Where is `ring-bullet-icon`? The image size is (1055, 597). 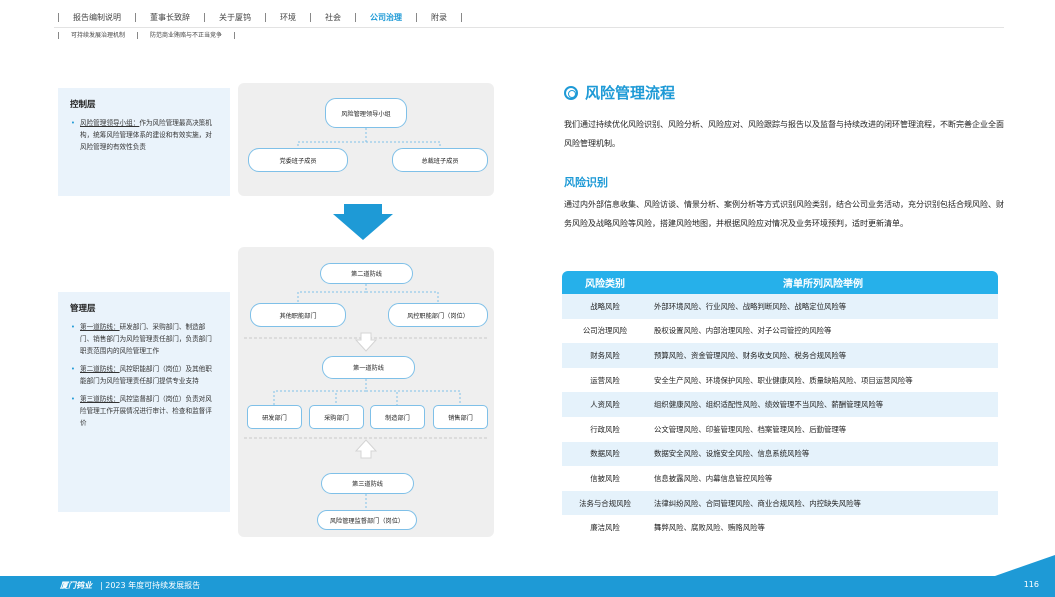 ring-bullet-icon is located at coordinates (571, 92).